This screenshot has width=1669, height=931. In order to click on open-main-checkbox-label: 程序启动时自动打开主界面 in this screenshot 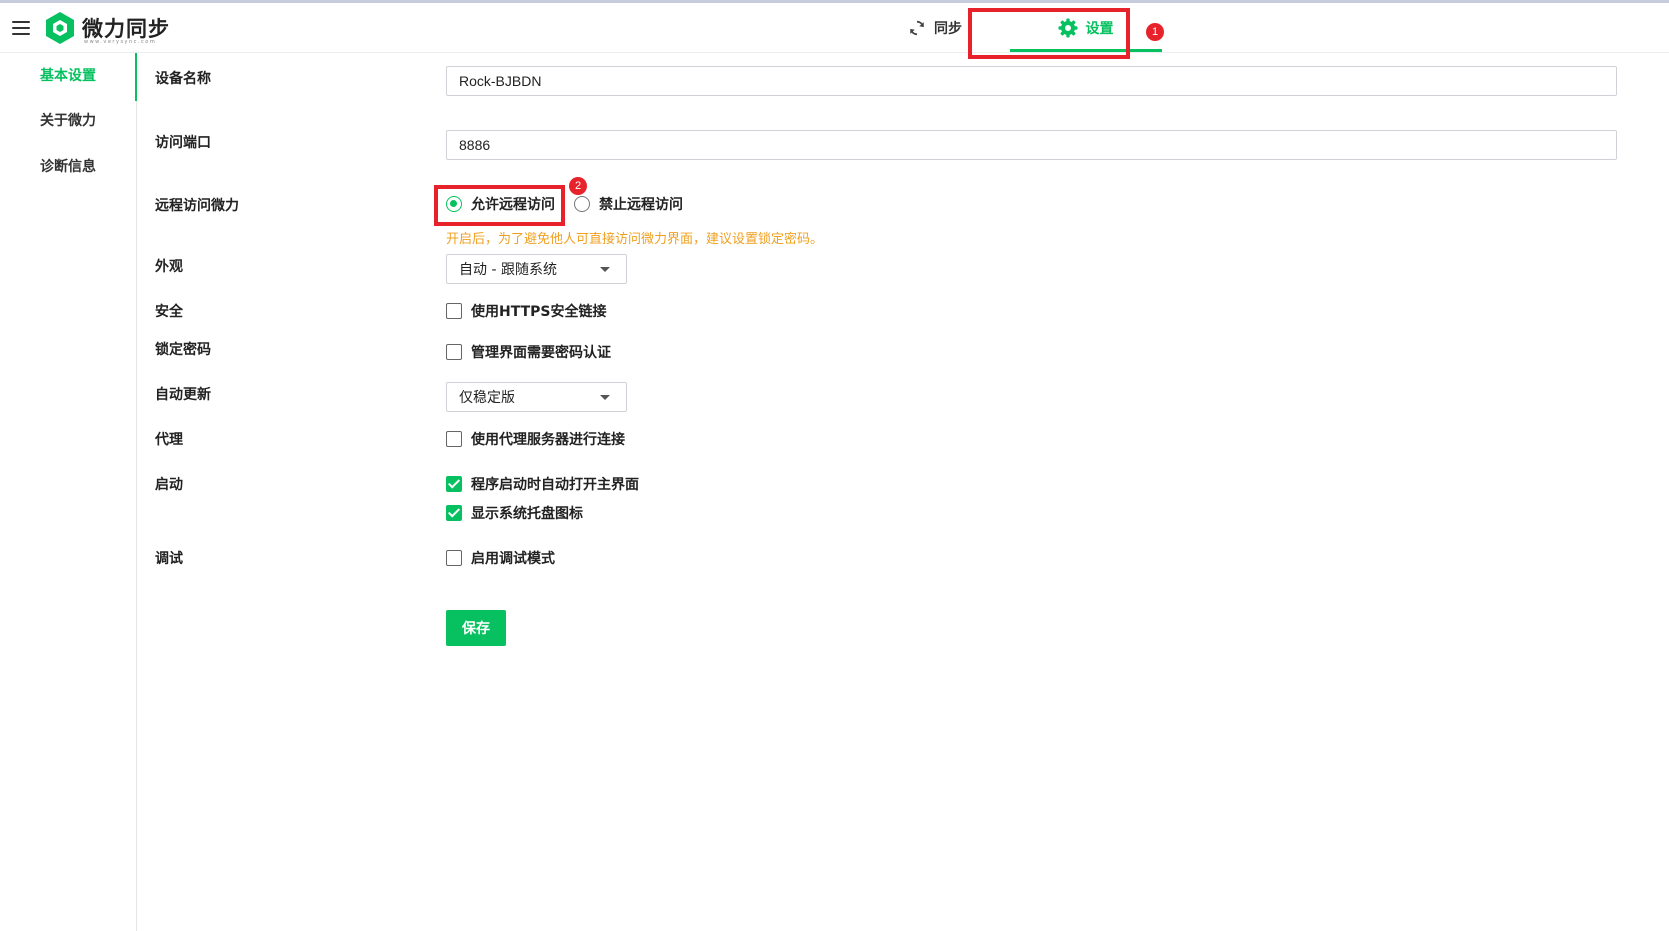, I will do `click(555, 485)`.